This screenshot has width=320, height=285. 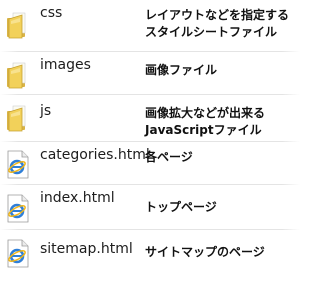 What do you see at coordinates (46, 111) in the screenshot?
I see `file-name: js` at bounding box center [46, 111].